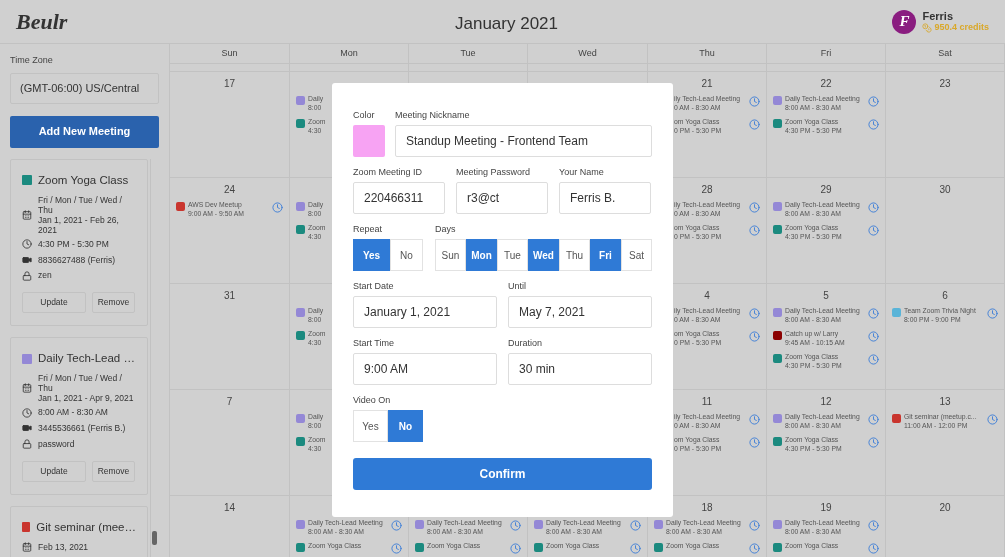 The height and width of the screenshot is (557, 1005). I want to click on time-zone-select: (GMT-06:00) US/Central, so click(84, 88).